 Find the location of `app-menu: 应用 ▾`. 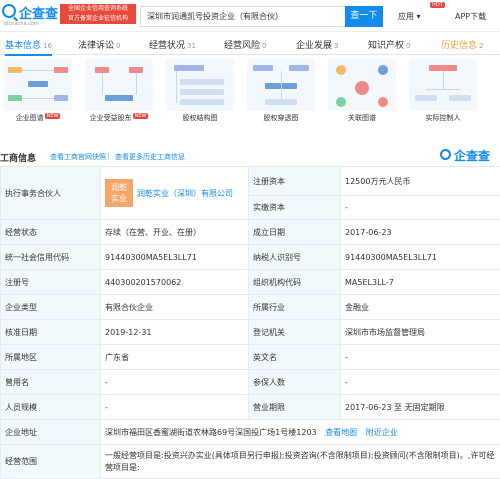

app-menu: 应用 ▾ is located at coordinates (409, 16).